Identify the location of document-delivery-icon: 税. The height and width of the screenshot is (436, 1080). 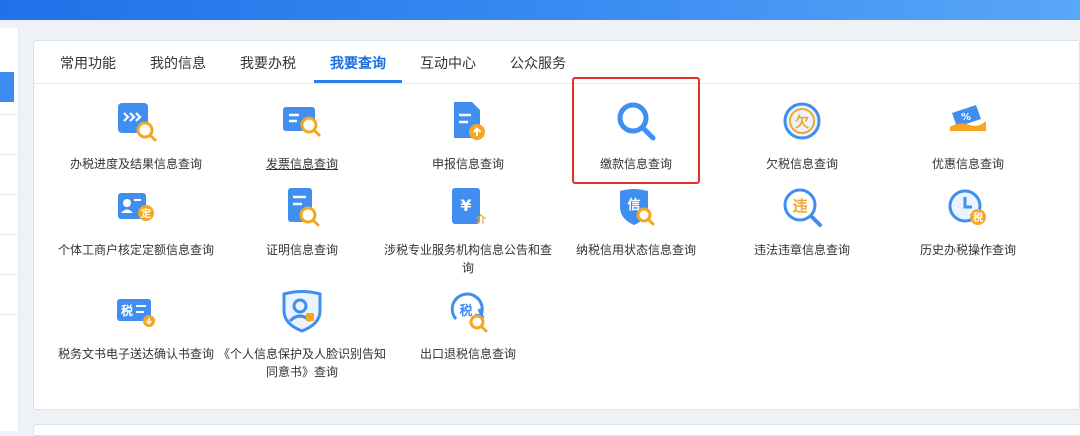
(136, 311).